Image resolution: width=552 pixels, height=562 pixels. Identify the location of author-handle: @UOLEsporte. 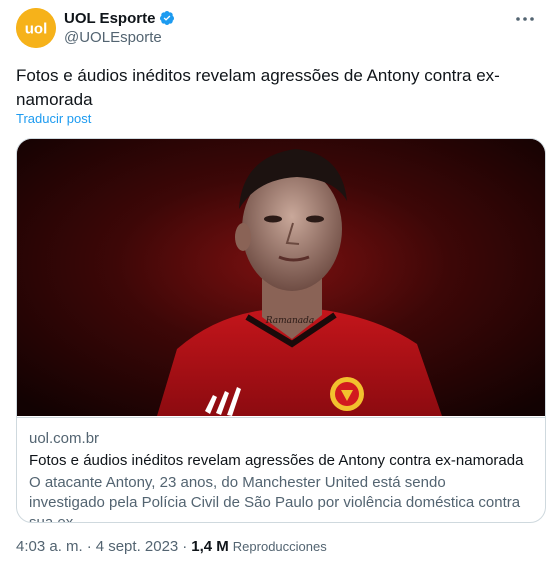
(113, 37).